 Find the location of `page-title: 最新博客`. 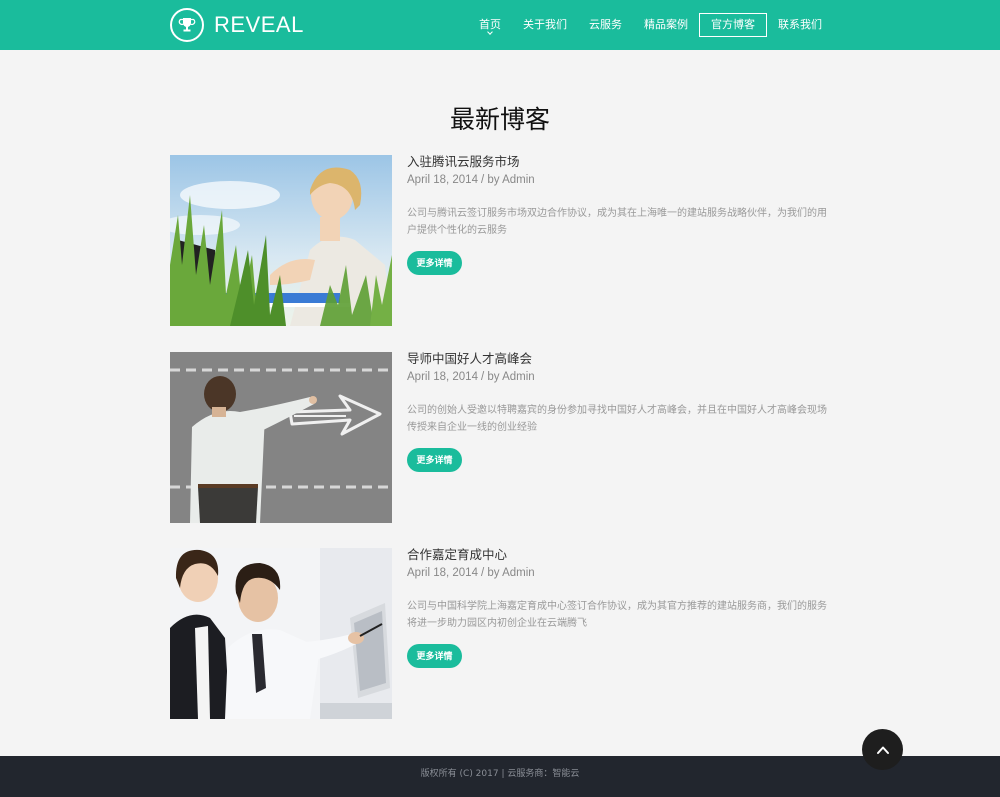

page-title: 最新博客 is located at coordinates (499, 119).